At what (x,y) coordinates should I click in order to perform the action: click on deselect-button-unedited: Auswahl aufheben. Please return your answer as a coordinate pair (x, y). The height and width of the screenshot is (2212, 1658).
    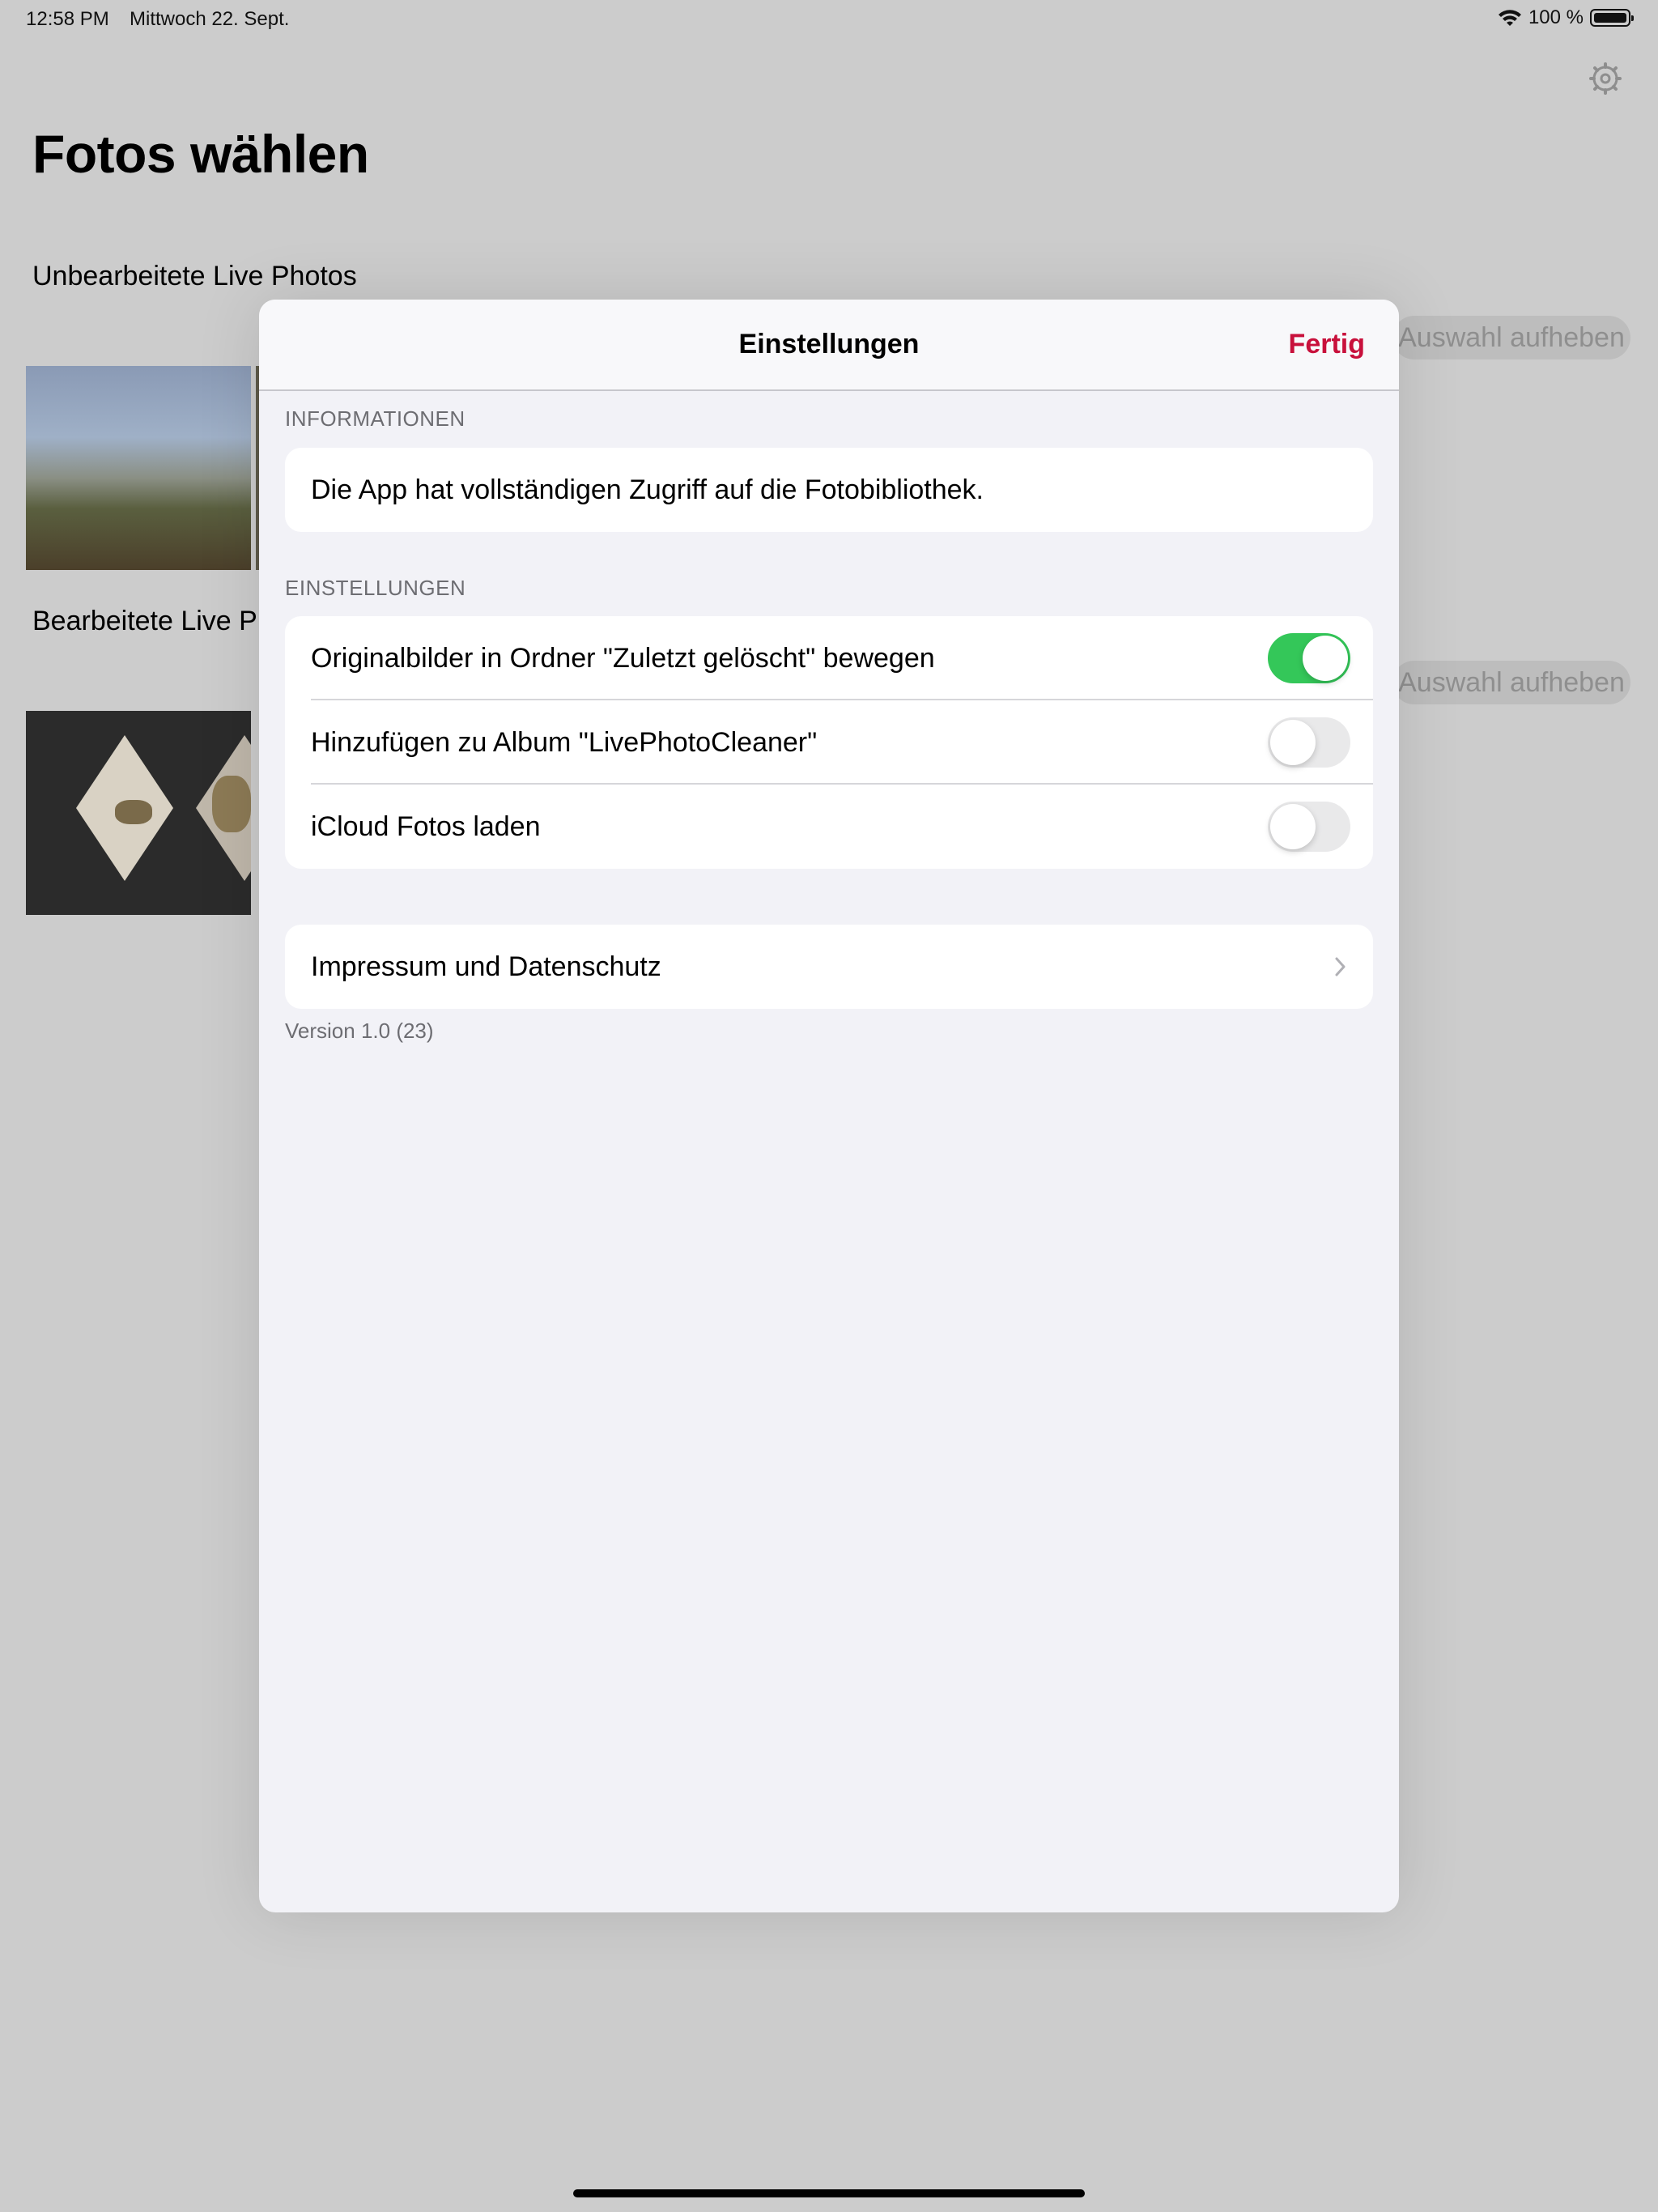
    Looking at the image, I should click on (1511, 337).